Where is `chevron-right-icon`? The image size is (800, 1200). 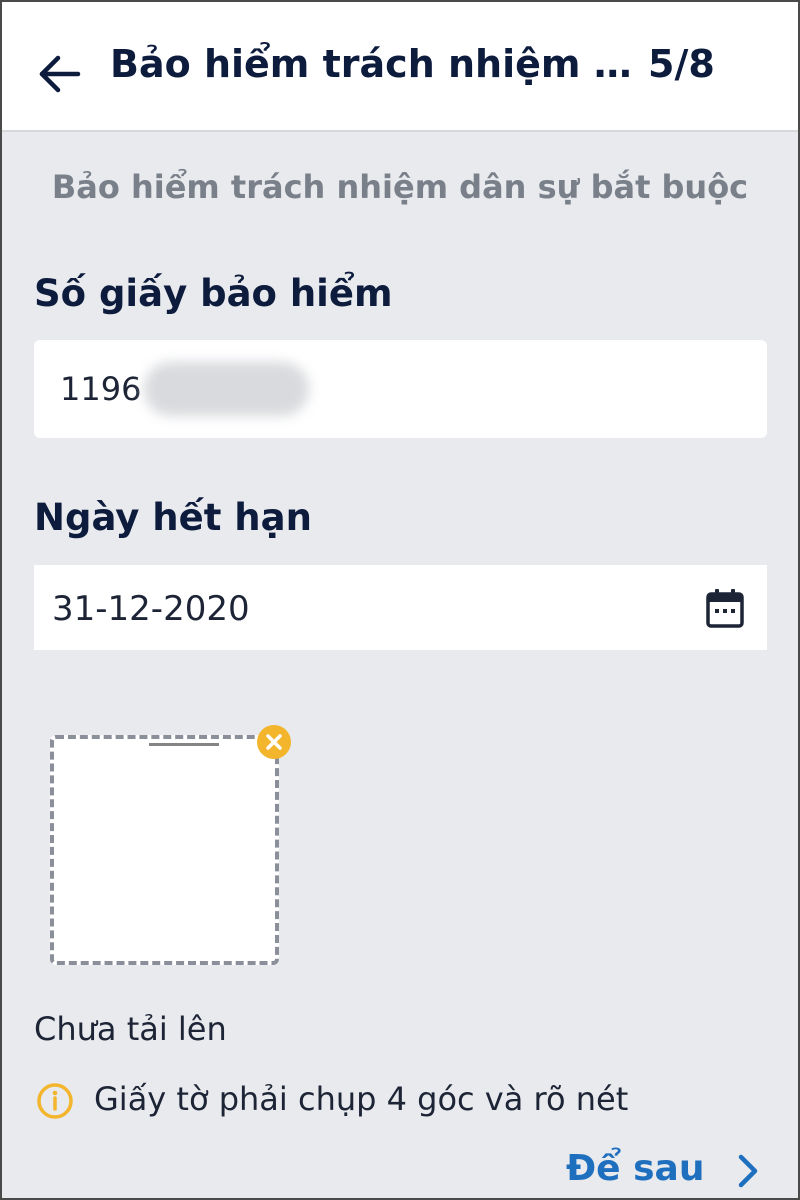
chevron-right-icon is located at coordinates (748, 1171).